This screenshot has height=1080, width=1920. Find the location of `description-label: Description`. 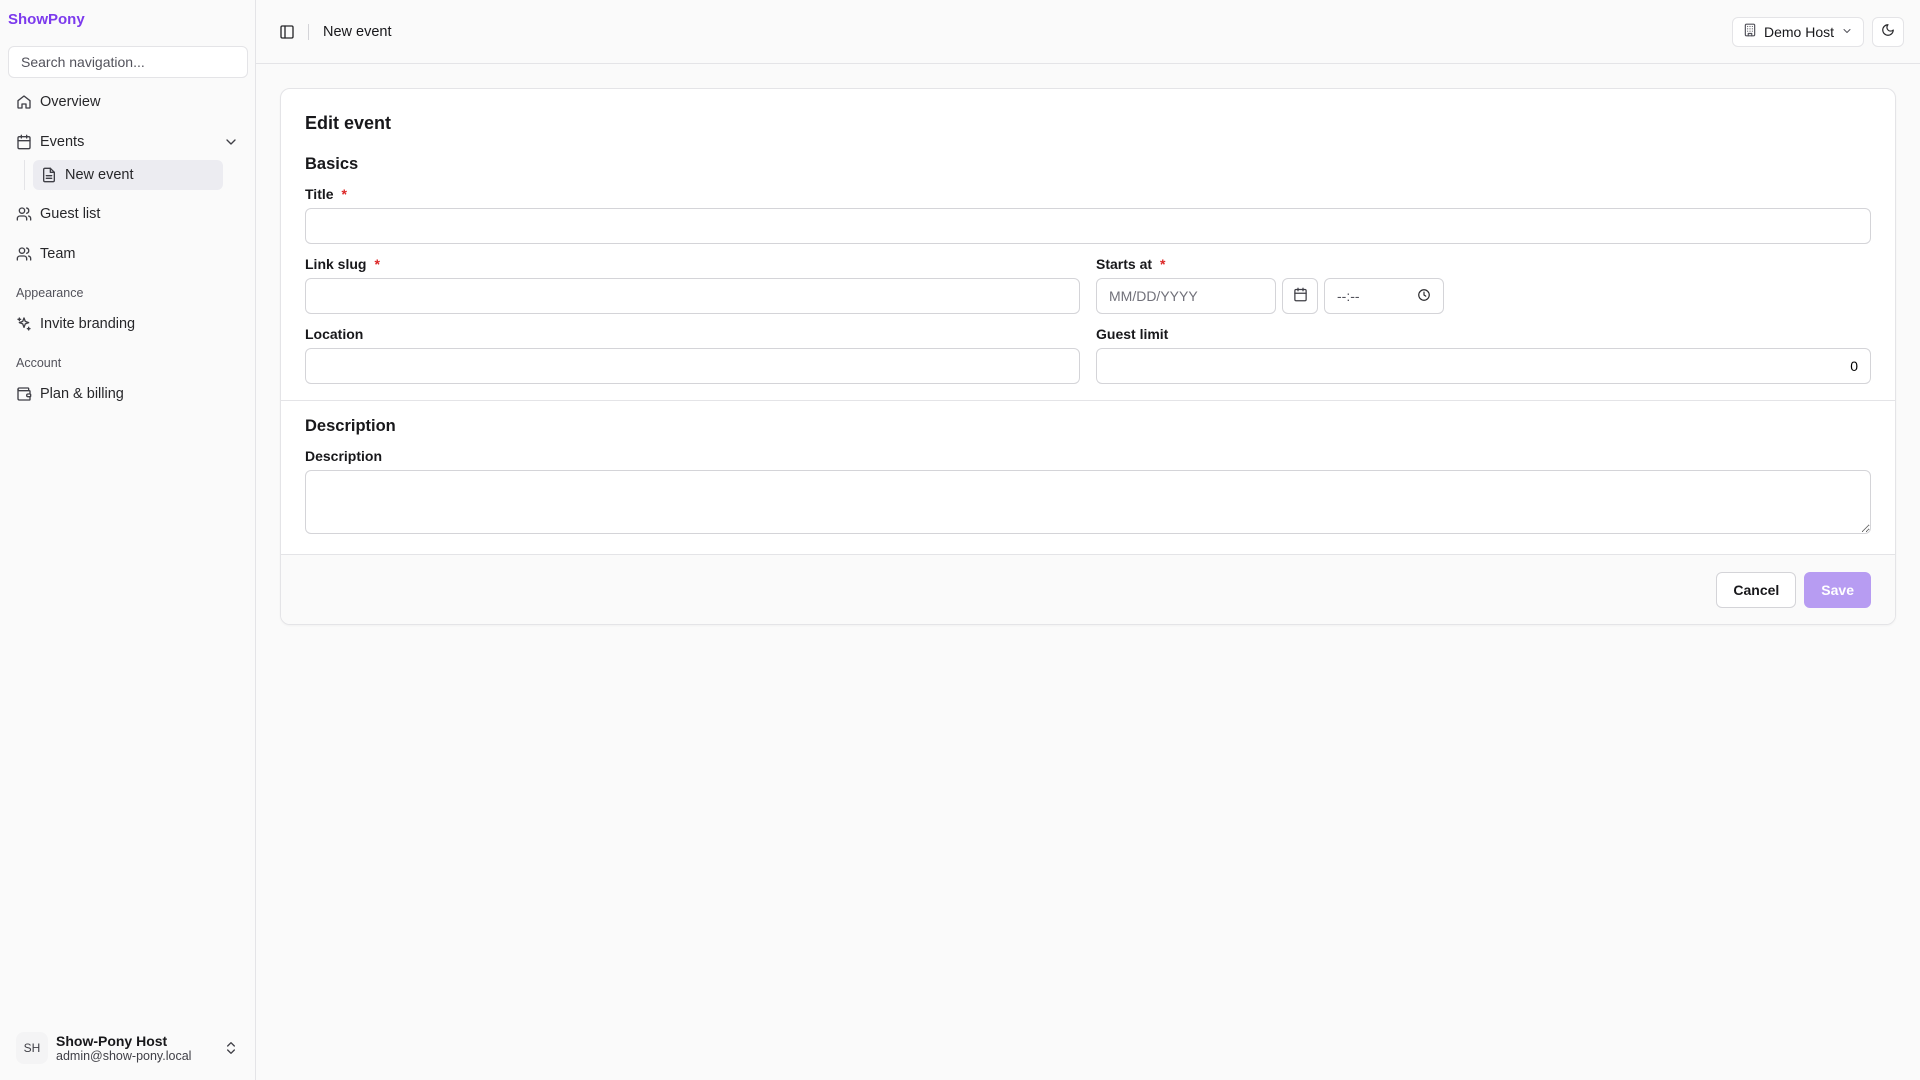

description-label: Description is located at coordinates (344, 456).